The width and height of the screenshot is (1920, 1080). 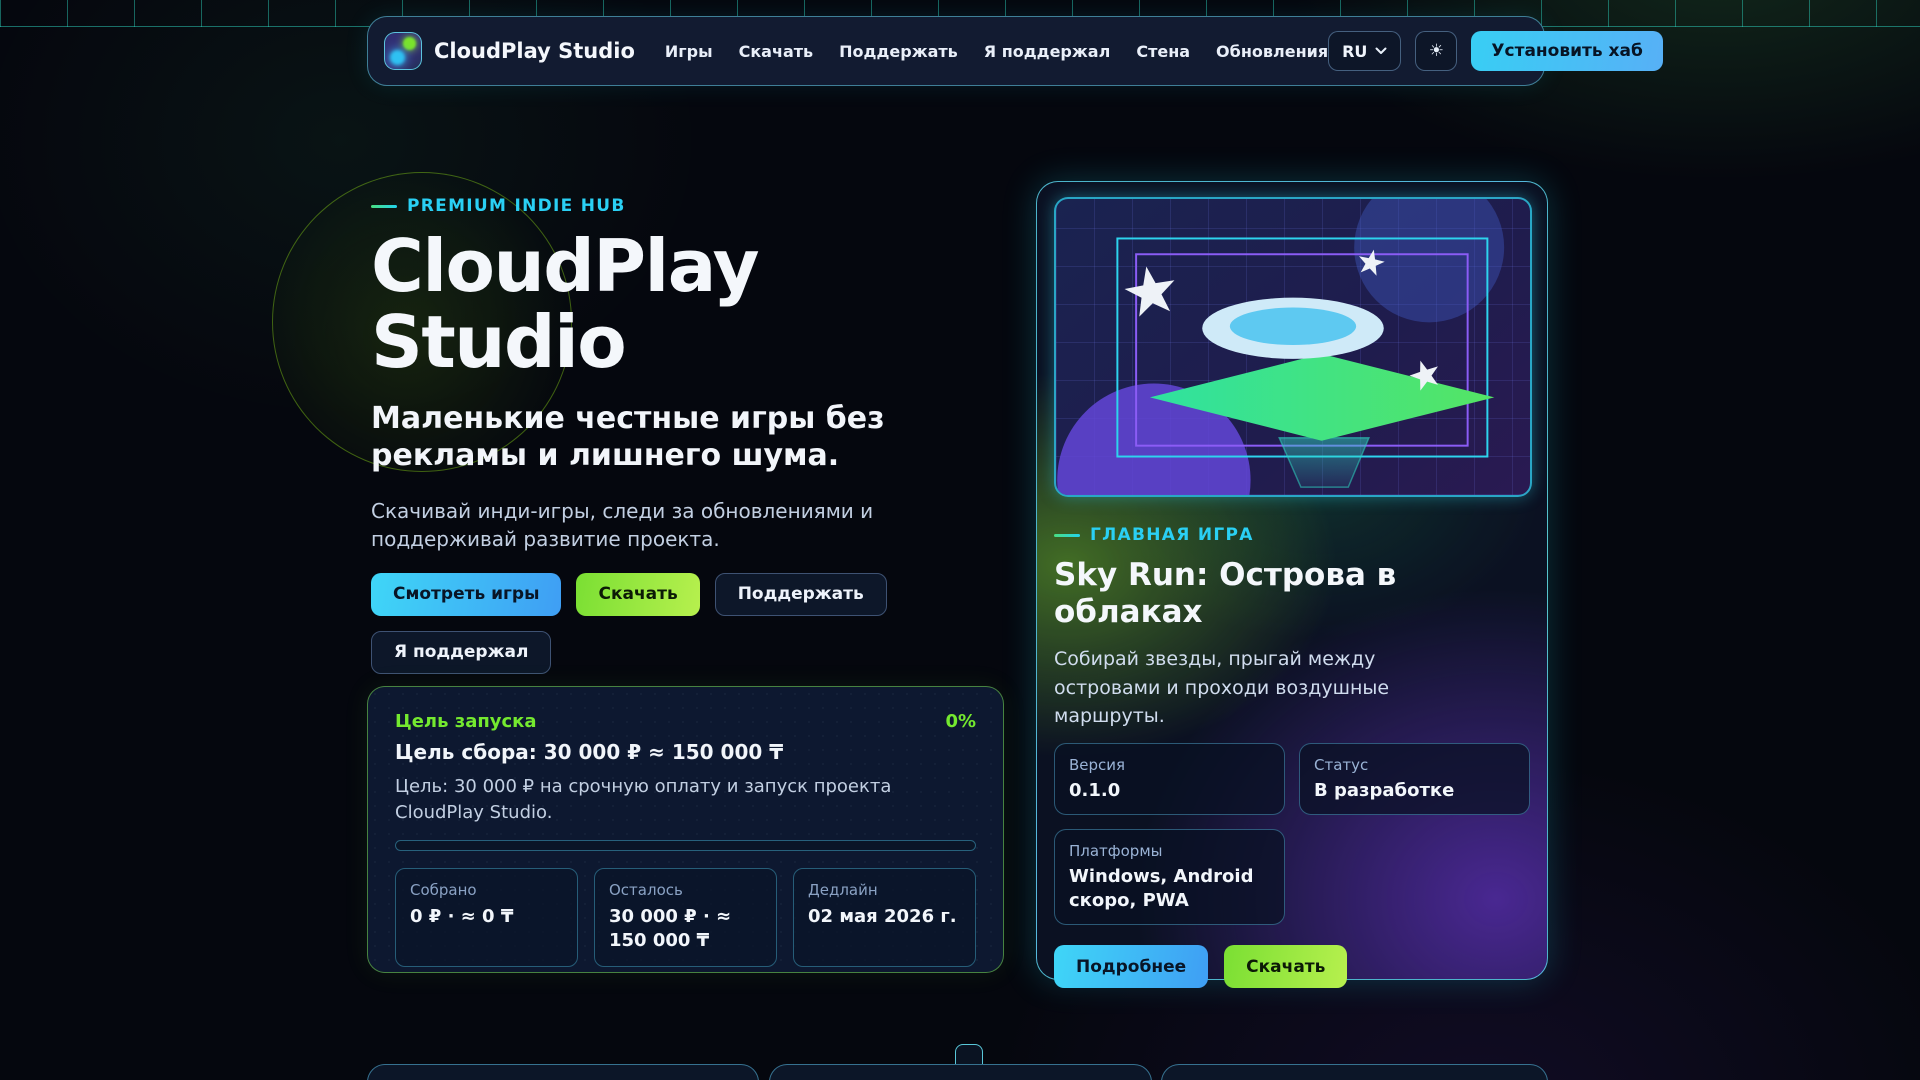 What do you see at coordinates (685, 721) in the screenshot?
I see `goal-header: Цель запуска 0%` at bounding box center [685, 721].